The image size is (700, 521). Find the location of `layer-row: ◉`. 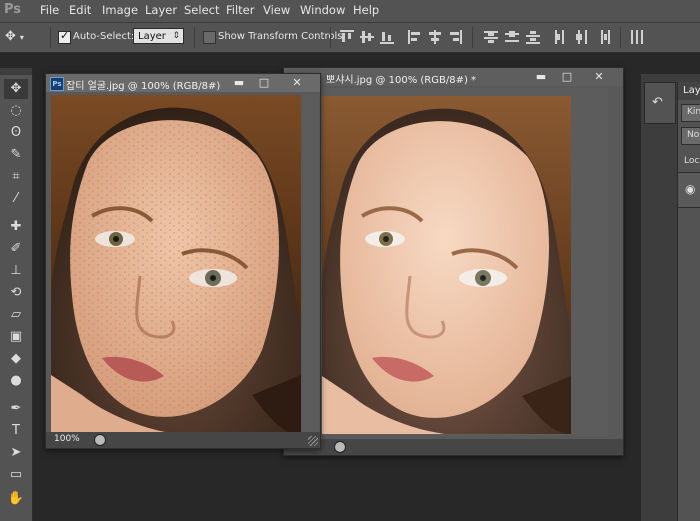

layer-row: ◉ is located at coordinates (689, 190).